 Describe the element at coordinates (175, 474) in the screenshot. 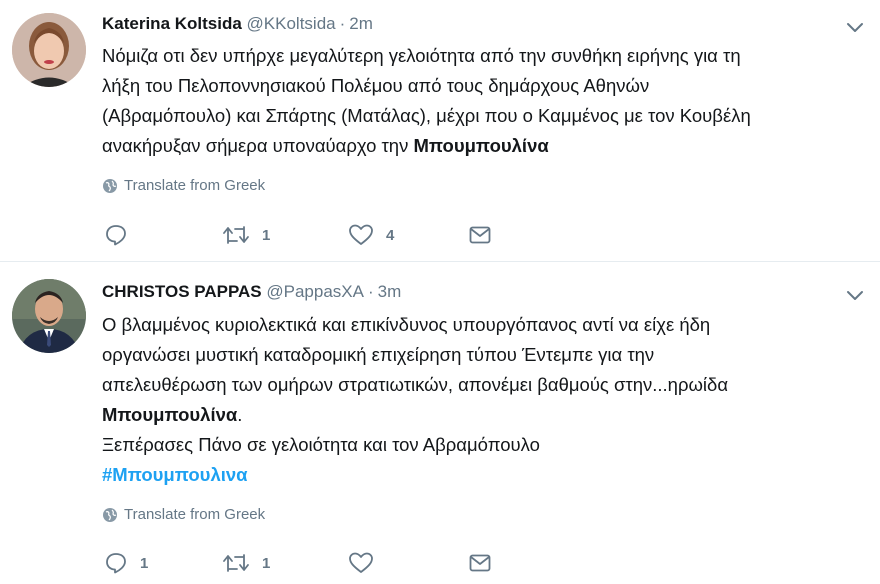

I see `hashtag-link: #Μπουμπουλινα` at that location.